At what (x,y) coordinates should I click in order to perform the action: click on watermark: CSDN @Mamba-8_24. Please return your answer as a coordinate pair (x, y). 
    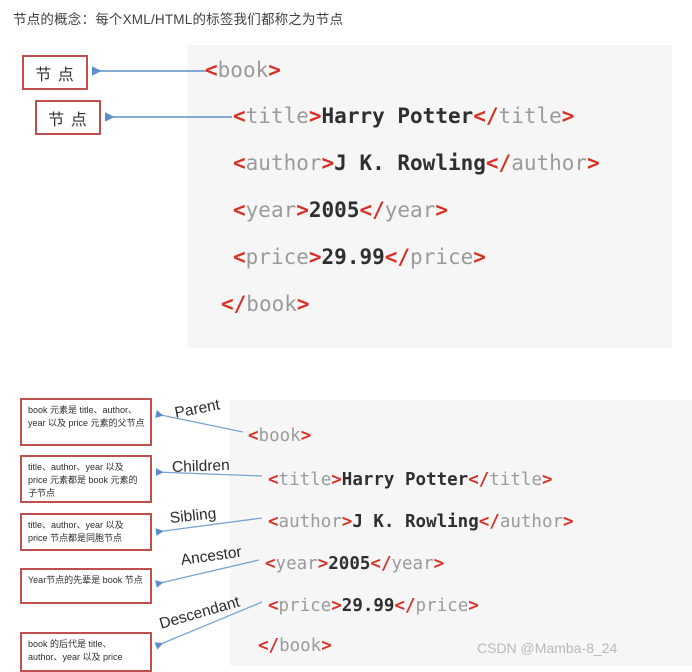
    Looking at the image, I should click on (547, 648).